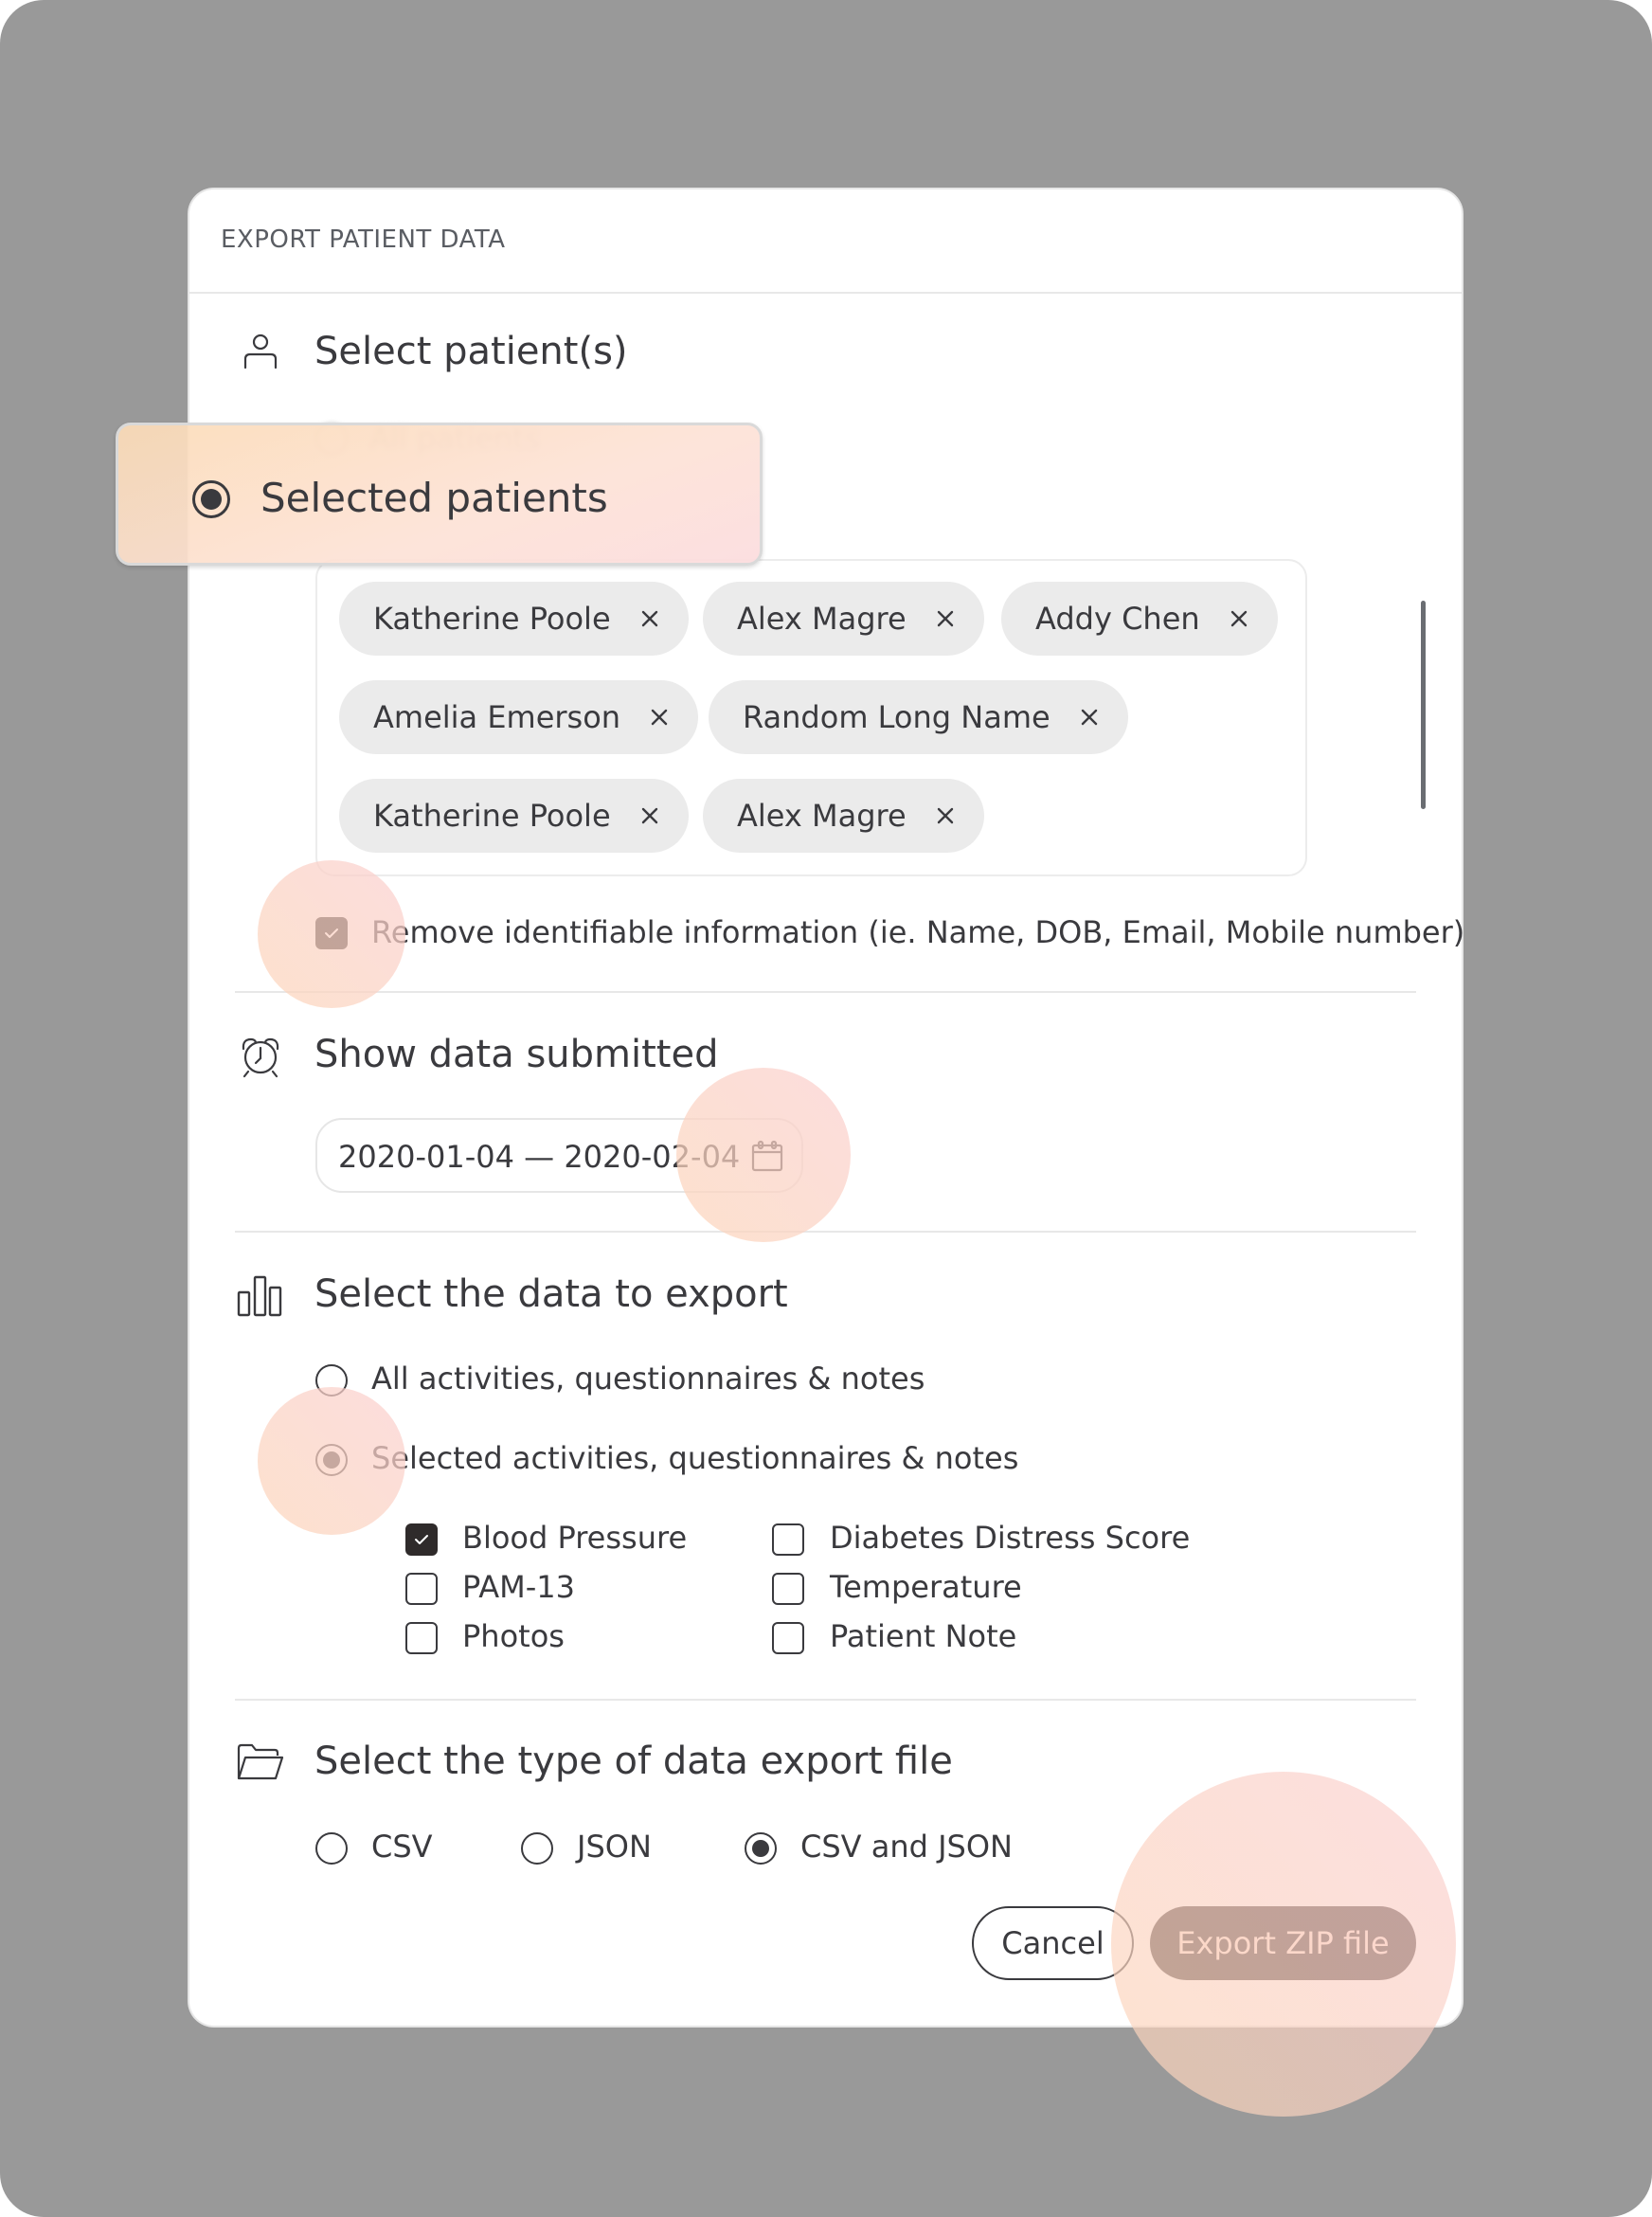 The height and width of the screenshot is (2217, 1652). Describe the element at coordinates (537, 1848) in the screenshot. I see `radio-json` at that location.